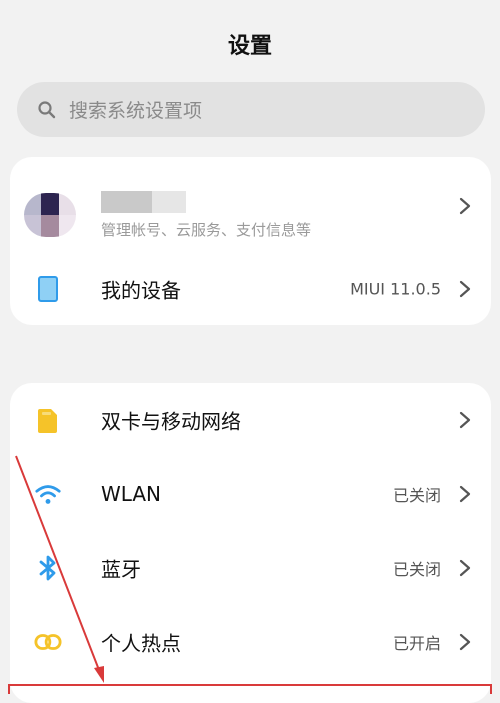 Image resolution: width=500 pixels, height=703 pixels. I want to click on account-row: 管理帐号、云服务、支付信息等, so click(250, 206).